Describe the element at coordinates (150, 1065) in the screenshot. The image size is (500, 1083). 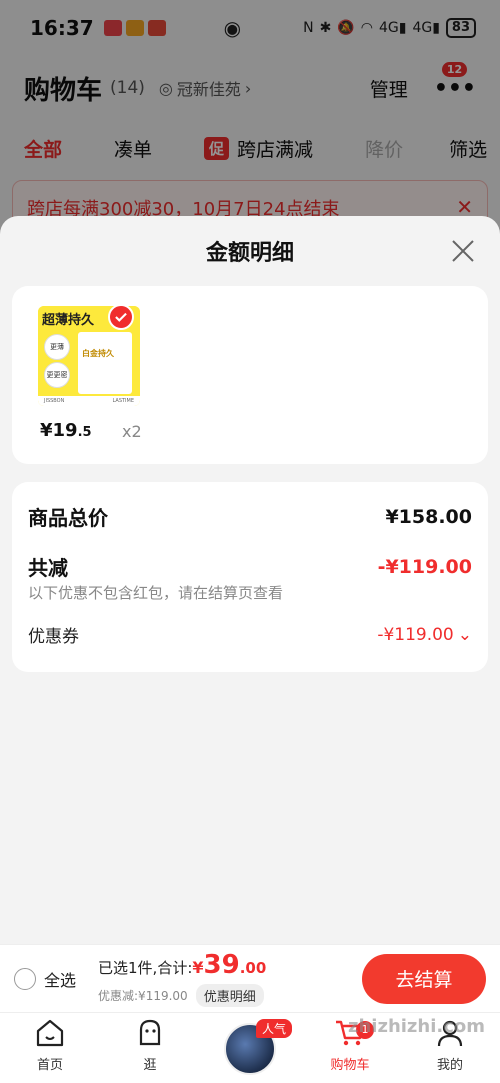
I see `nav-label: 逛` at that location.